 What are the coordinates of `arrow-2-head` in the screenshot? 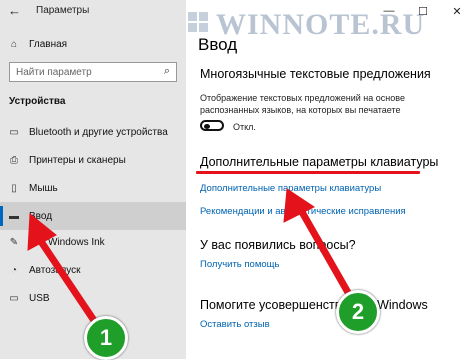 It's located at (299, 205).